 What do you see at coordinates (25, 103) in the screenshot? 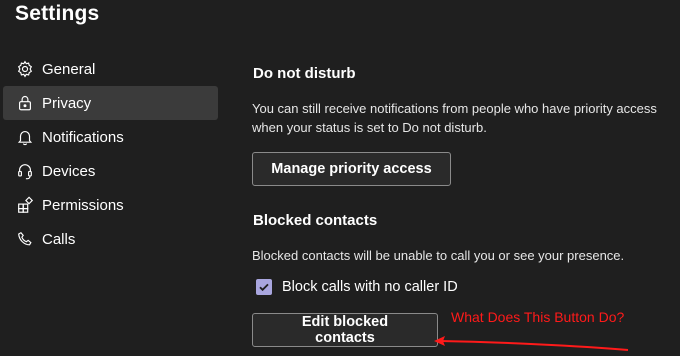
I see `lock-icon` at bounding box center [25, 103].